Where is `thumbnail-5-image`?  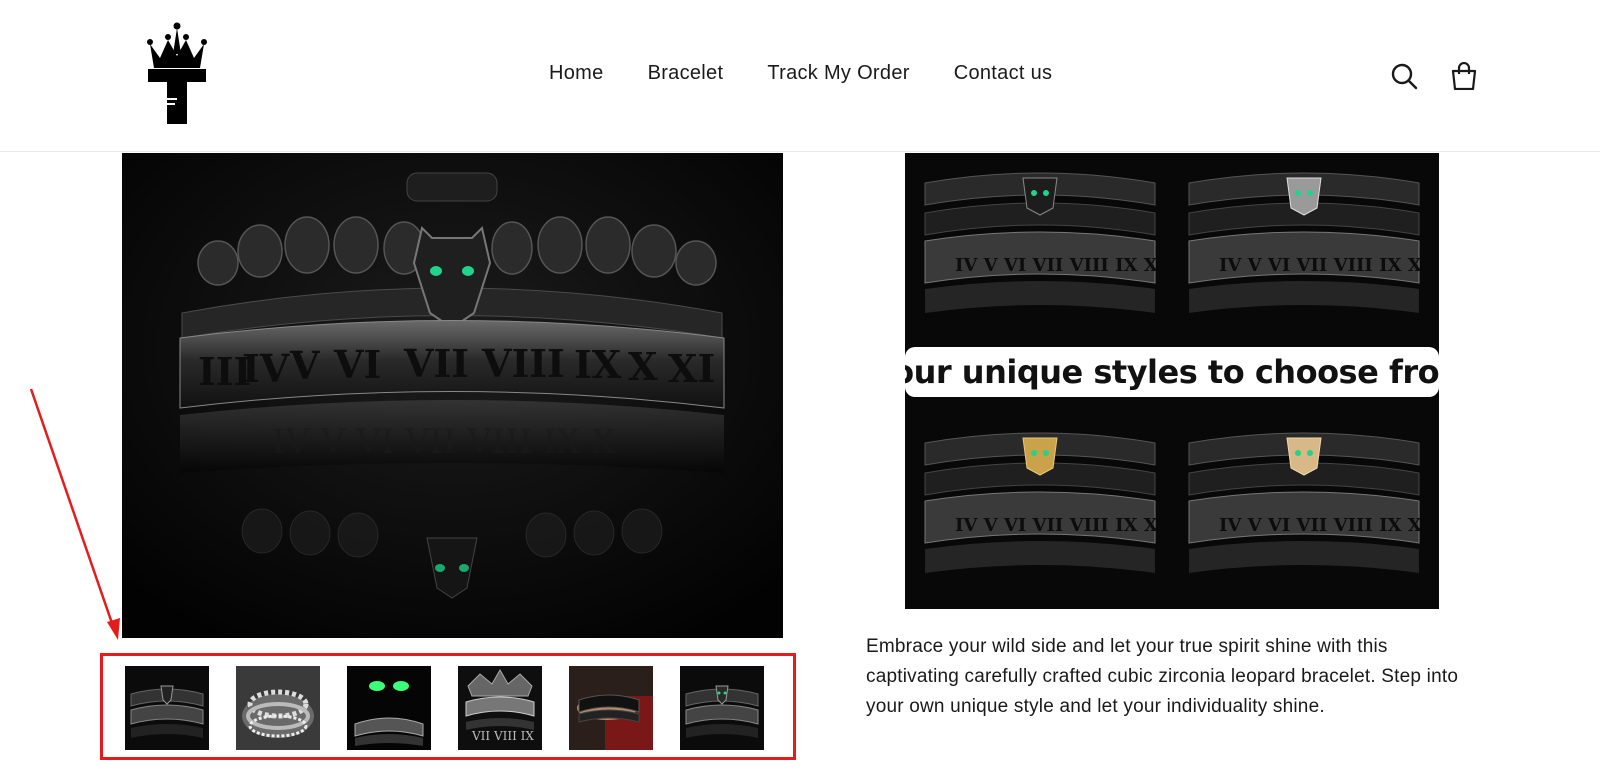 thumbnail-5-image is located at coordinates (611, 708).